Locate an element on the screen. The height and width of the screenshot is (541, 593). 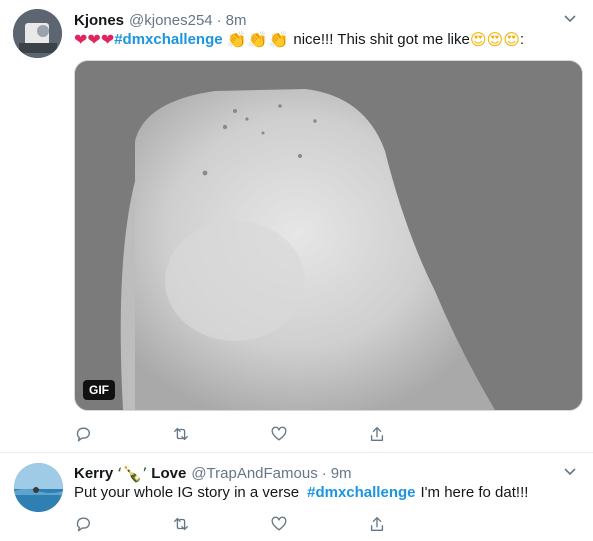
bottle-emoji: ‘🍾’ is located at coordinates (132, 473).